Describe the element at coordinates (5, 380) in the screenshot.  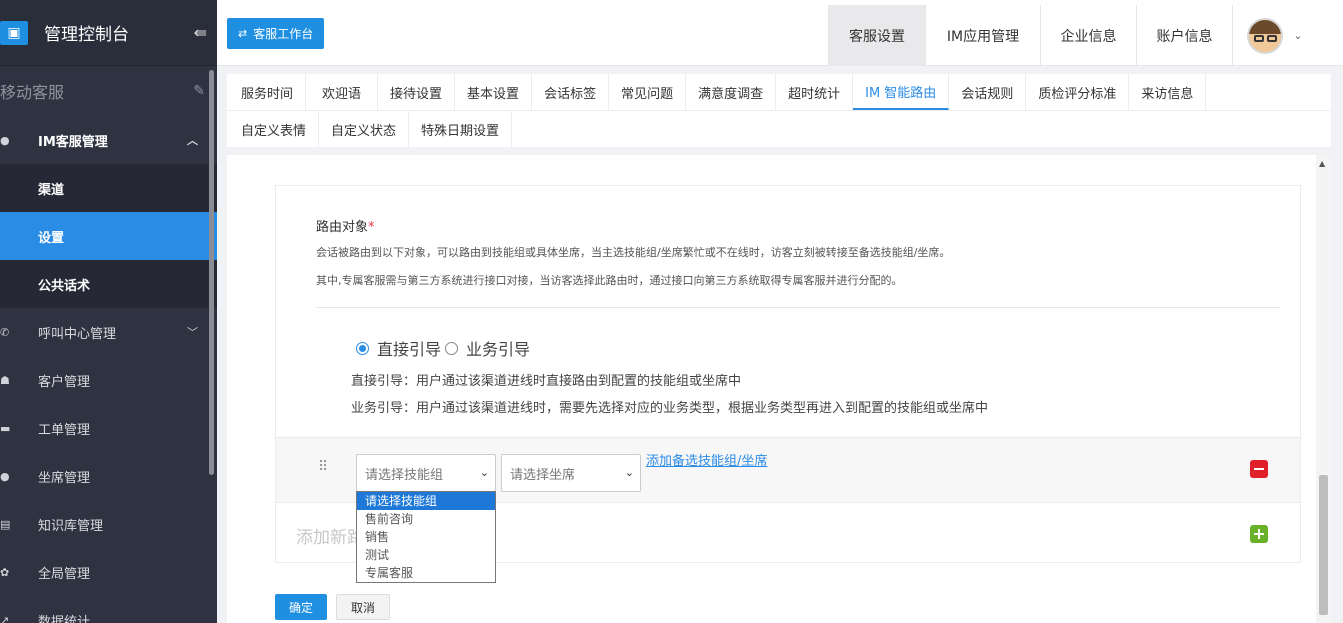
I see `users-icon: ☗` at that location.